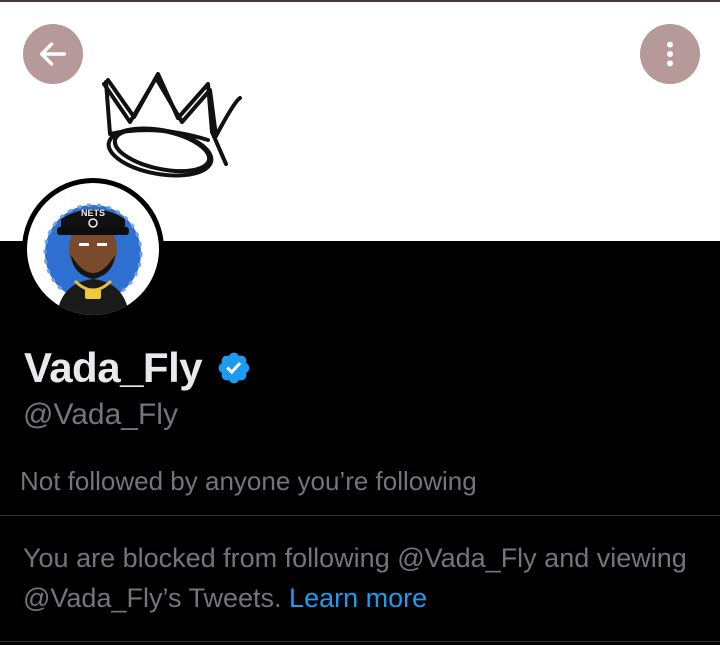 The width and height of the screenshot is (720, 645). Describe the element at coordinates (100, 414) in the screenshot. I see `handle: @Vada_Fly` at that location.